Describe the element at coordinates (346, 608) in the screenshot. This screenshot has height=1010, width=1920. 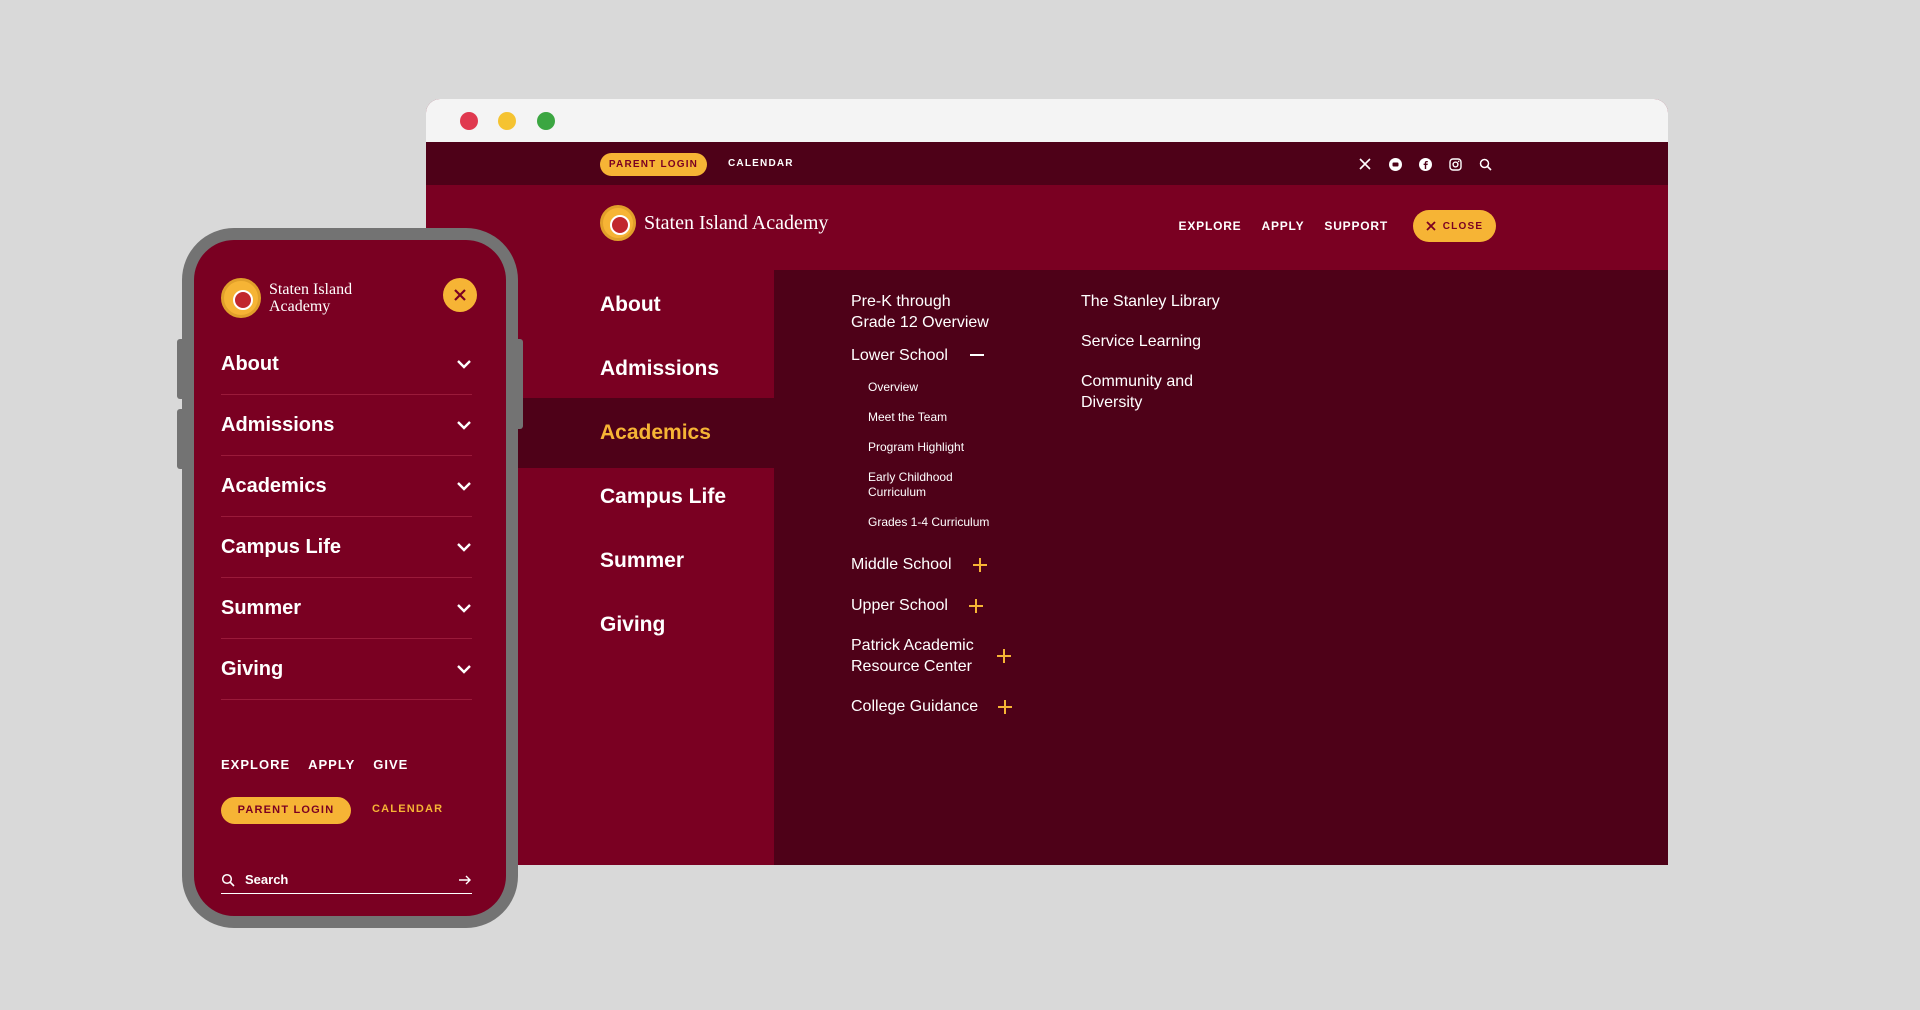
I see `mobile-menu-item-summer: Summer` at that location.